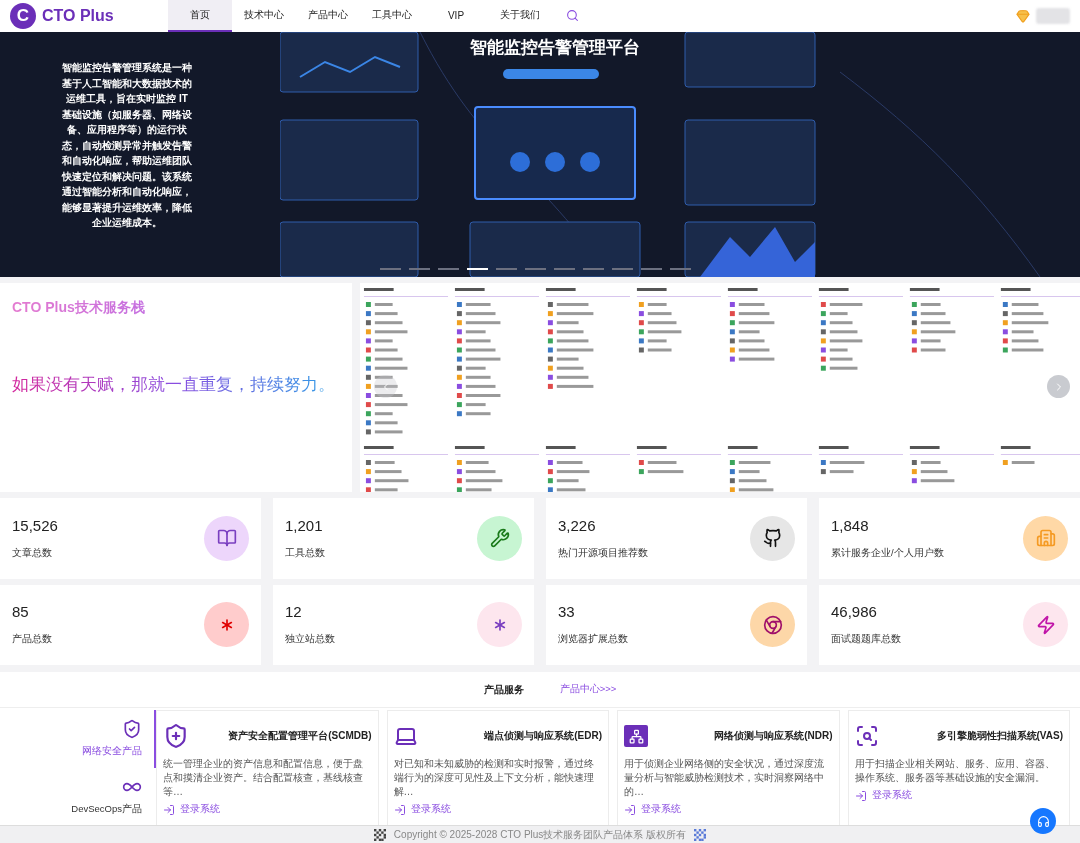 The image size is (1080, 843). What do you see at coordinates (773, 736) in the screenshot?
I see `product-name: 网络侦测与响应系统(NDR)` at bounding box center [773, 736].